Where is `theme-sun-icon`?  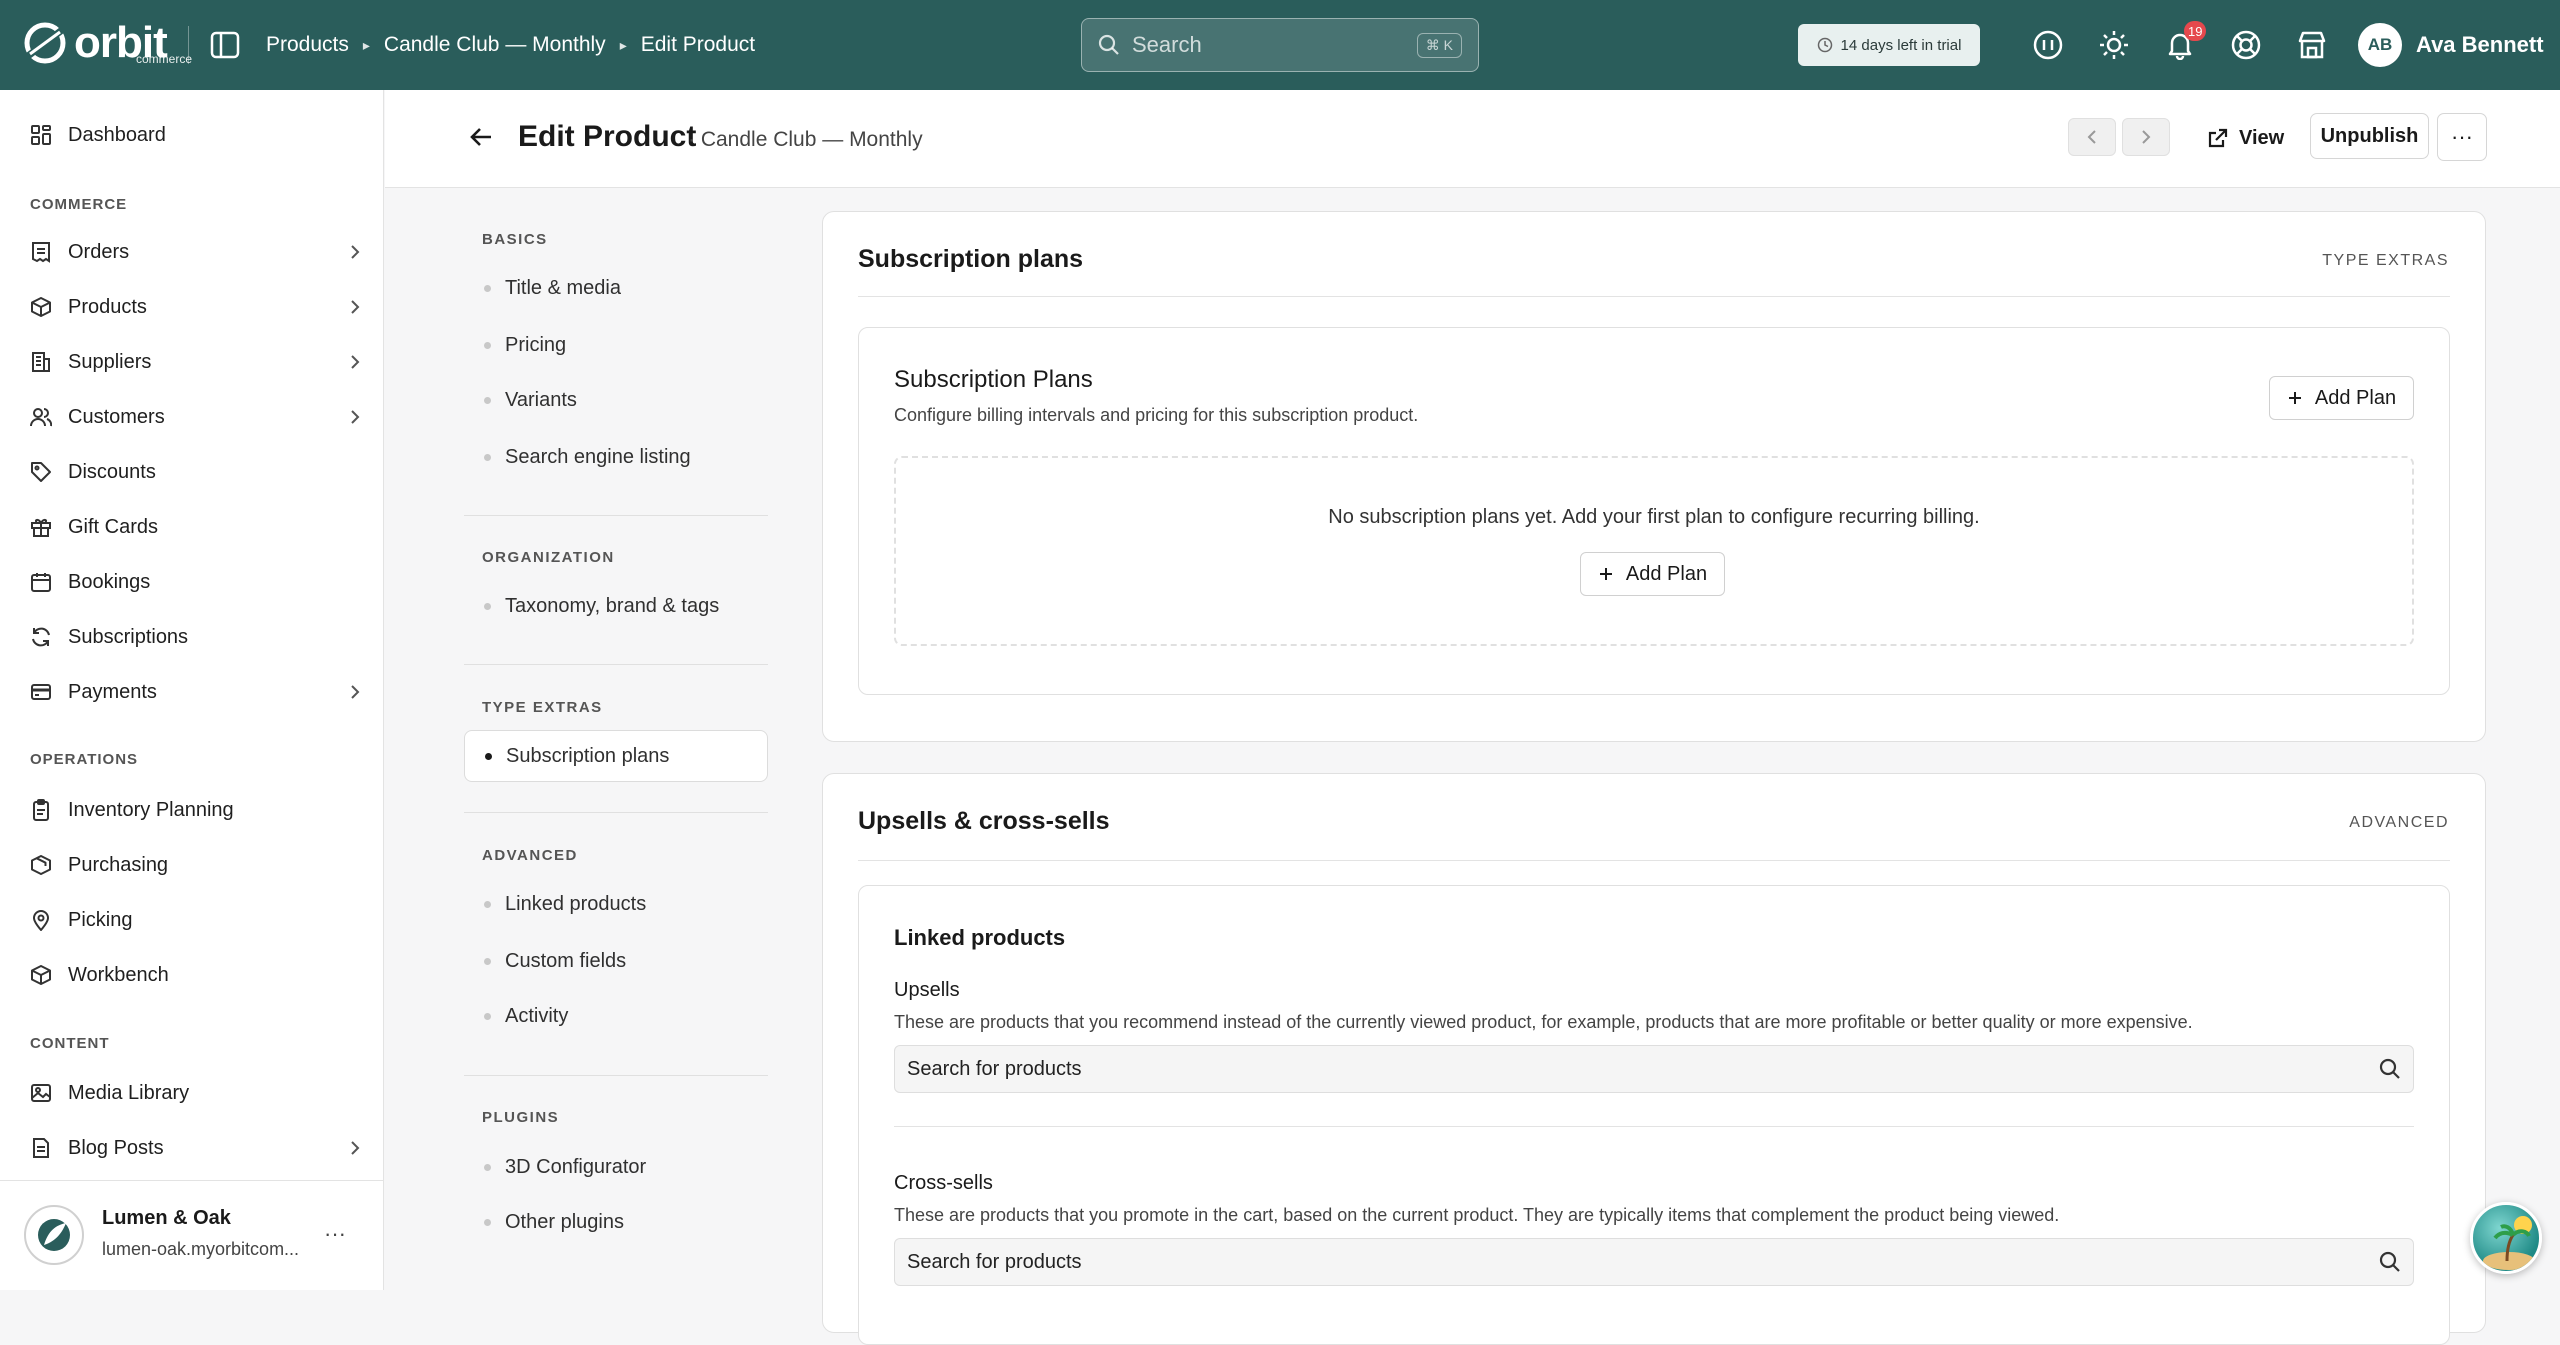 theme-sun-icon is located at coordinates (2114, 45).